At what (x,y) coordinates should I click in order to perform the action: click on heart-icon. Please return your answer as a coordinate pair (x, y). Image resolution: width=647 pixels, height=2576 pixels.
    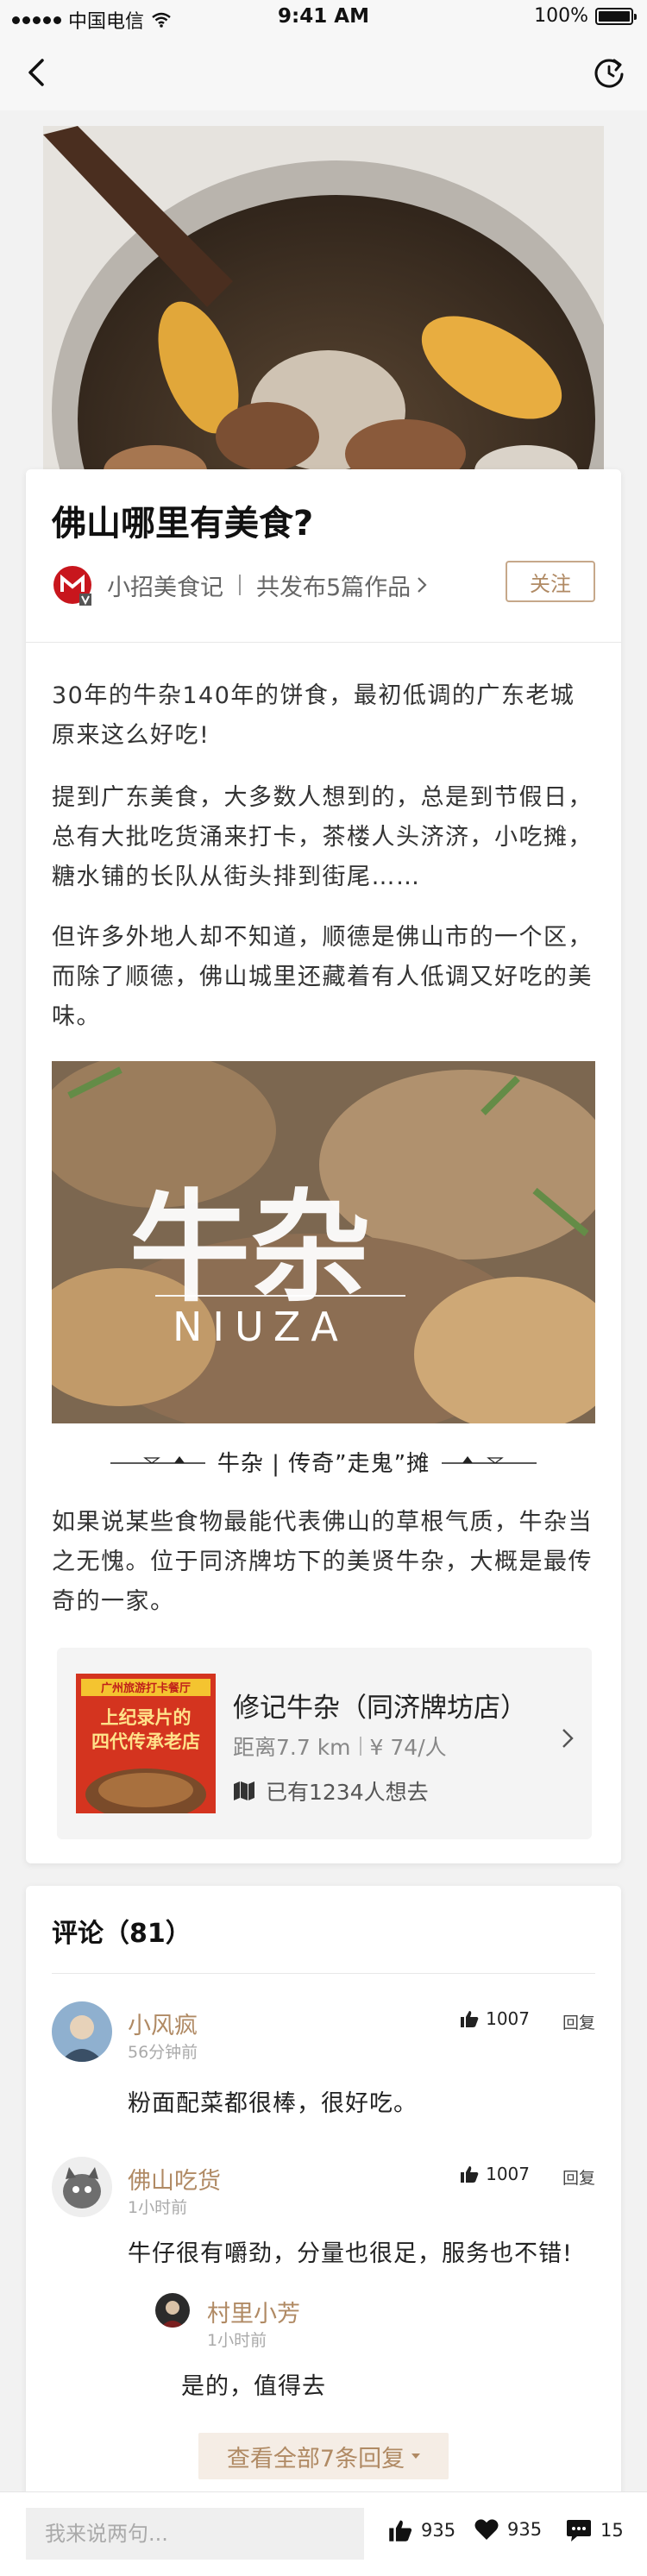
    Looking at the image, I should click on (487, 2529).